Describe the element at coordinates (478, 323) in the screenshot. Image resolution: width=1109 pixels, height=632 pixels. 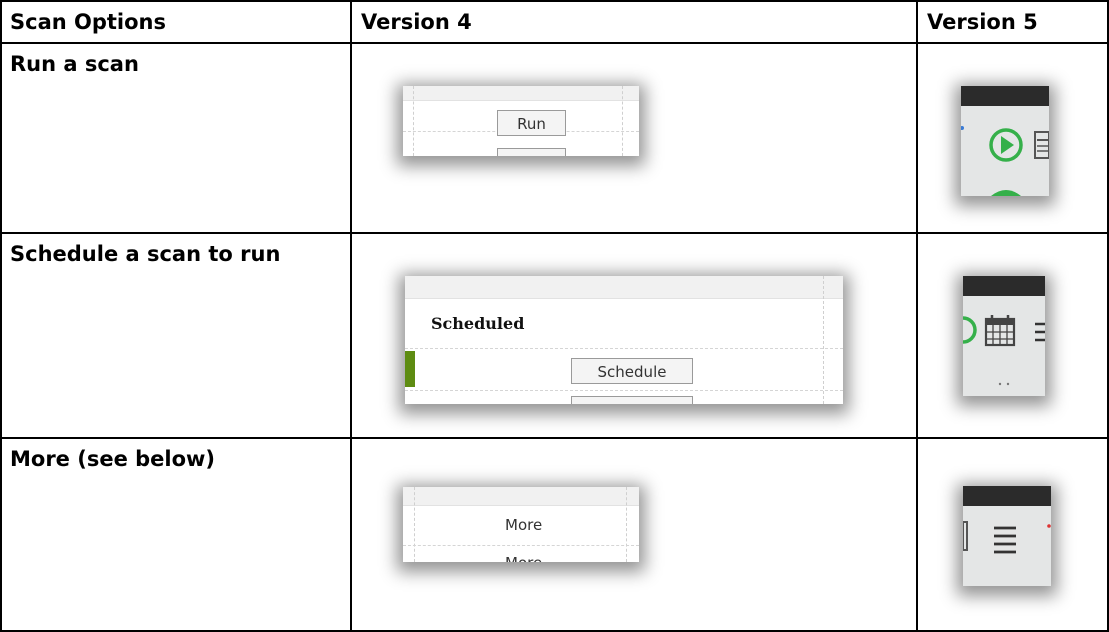
I see `scheduled-heading: Scheduled` at that location.